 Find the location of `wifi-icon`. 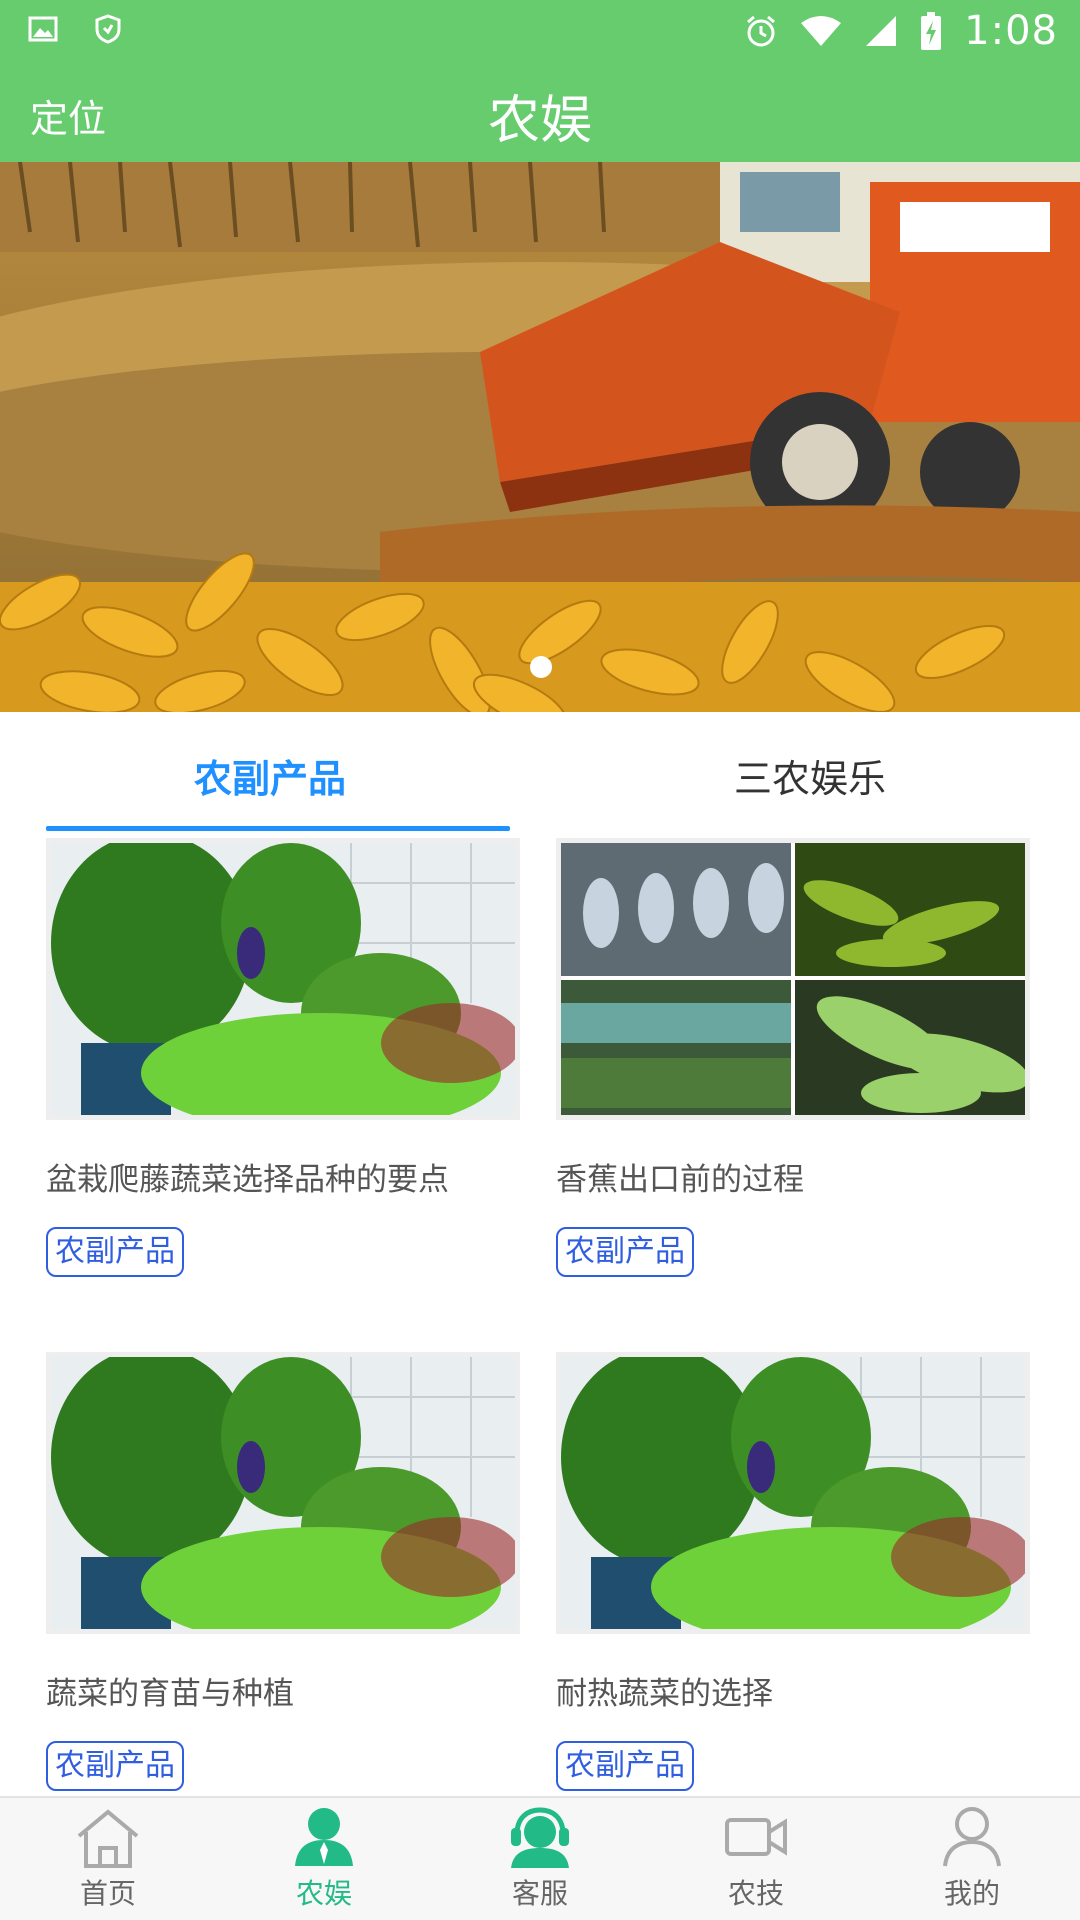

wifi-icon is located at coordinates (821, 31).